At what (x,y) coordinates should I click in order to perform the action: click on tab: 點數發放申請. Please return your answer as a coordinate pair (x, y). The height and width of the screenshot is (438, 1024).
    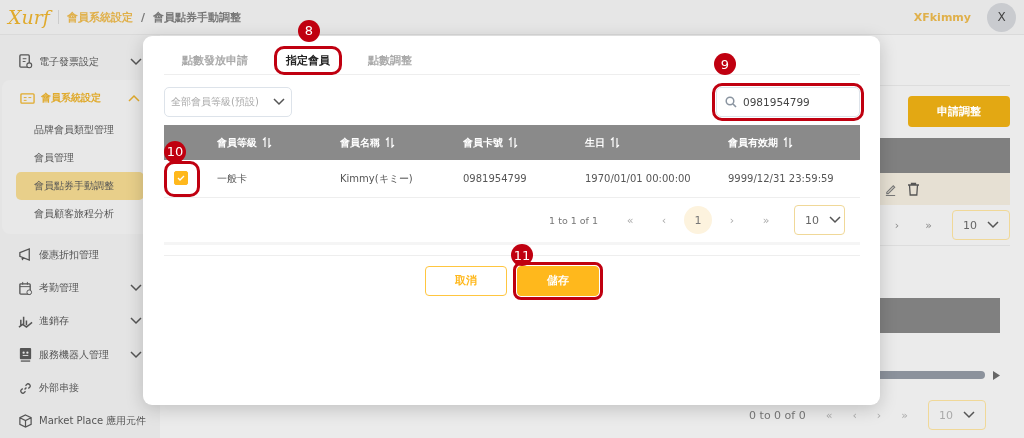
    Looking at the image, I should click on (215, 60).